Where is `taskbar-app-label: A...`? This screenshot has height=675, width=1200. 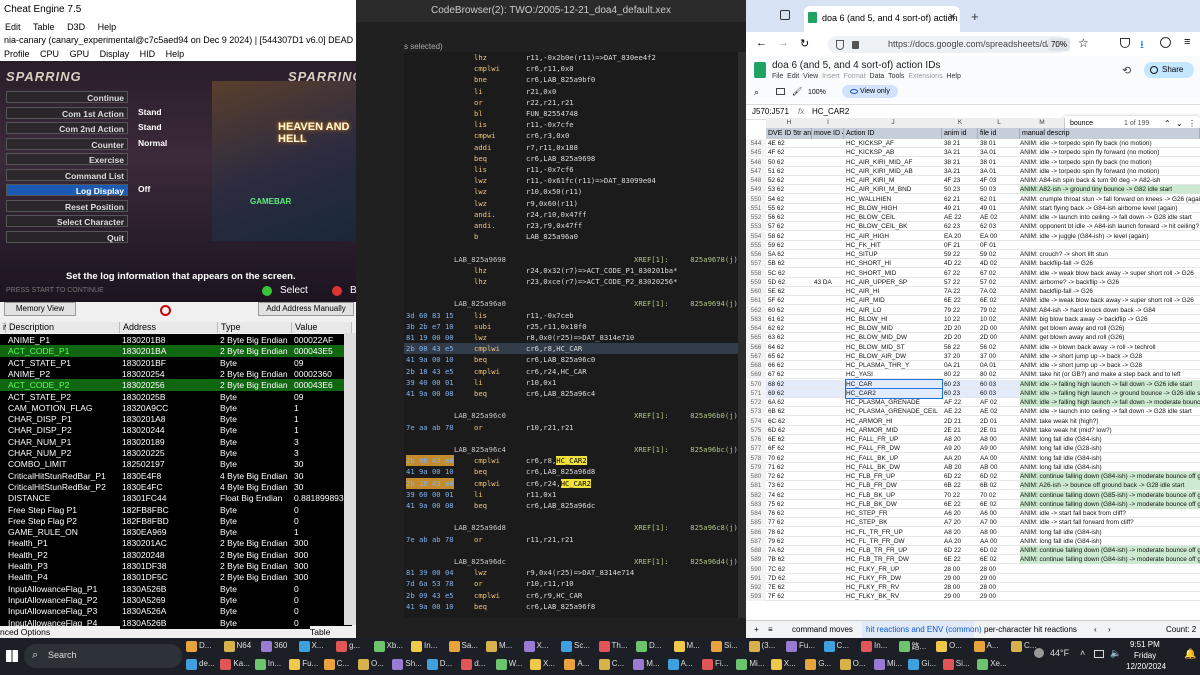 taskbar-app-label: A... is located at coordinates (993, 645).